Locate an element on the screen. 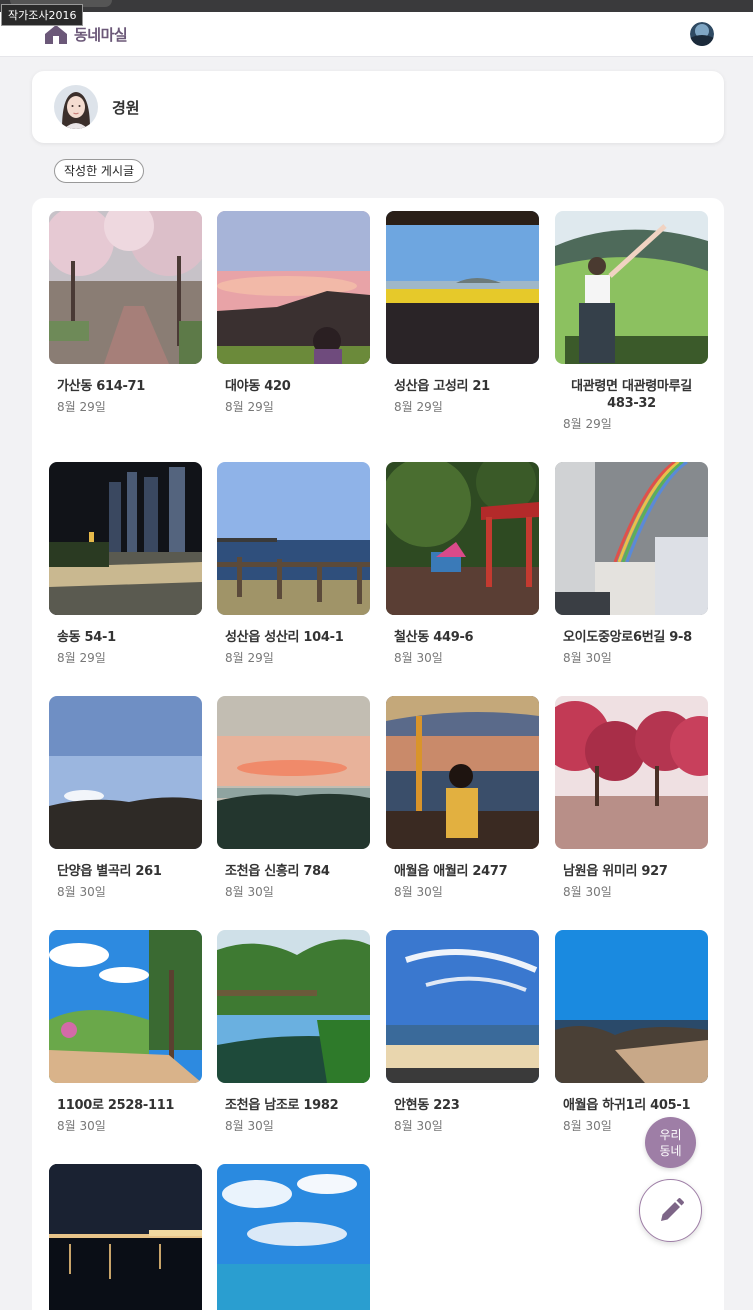  post-card: 대관령면 대관령마루길 483-32 8월 29일 is located at coordinates (631, 321).